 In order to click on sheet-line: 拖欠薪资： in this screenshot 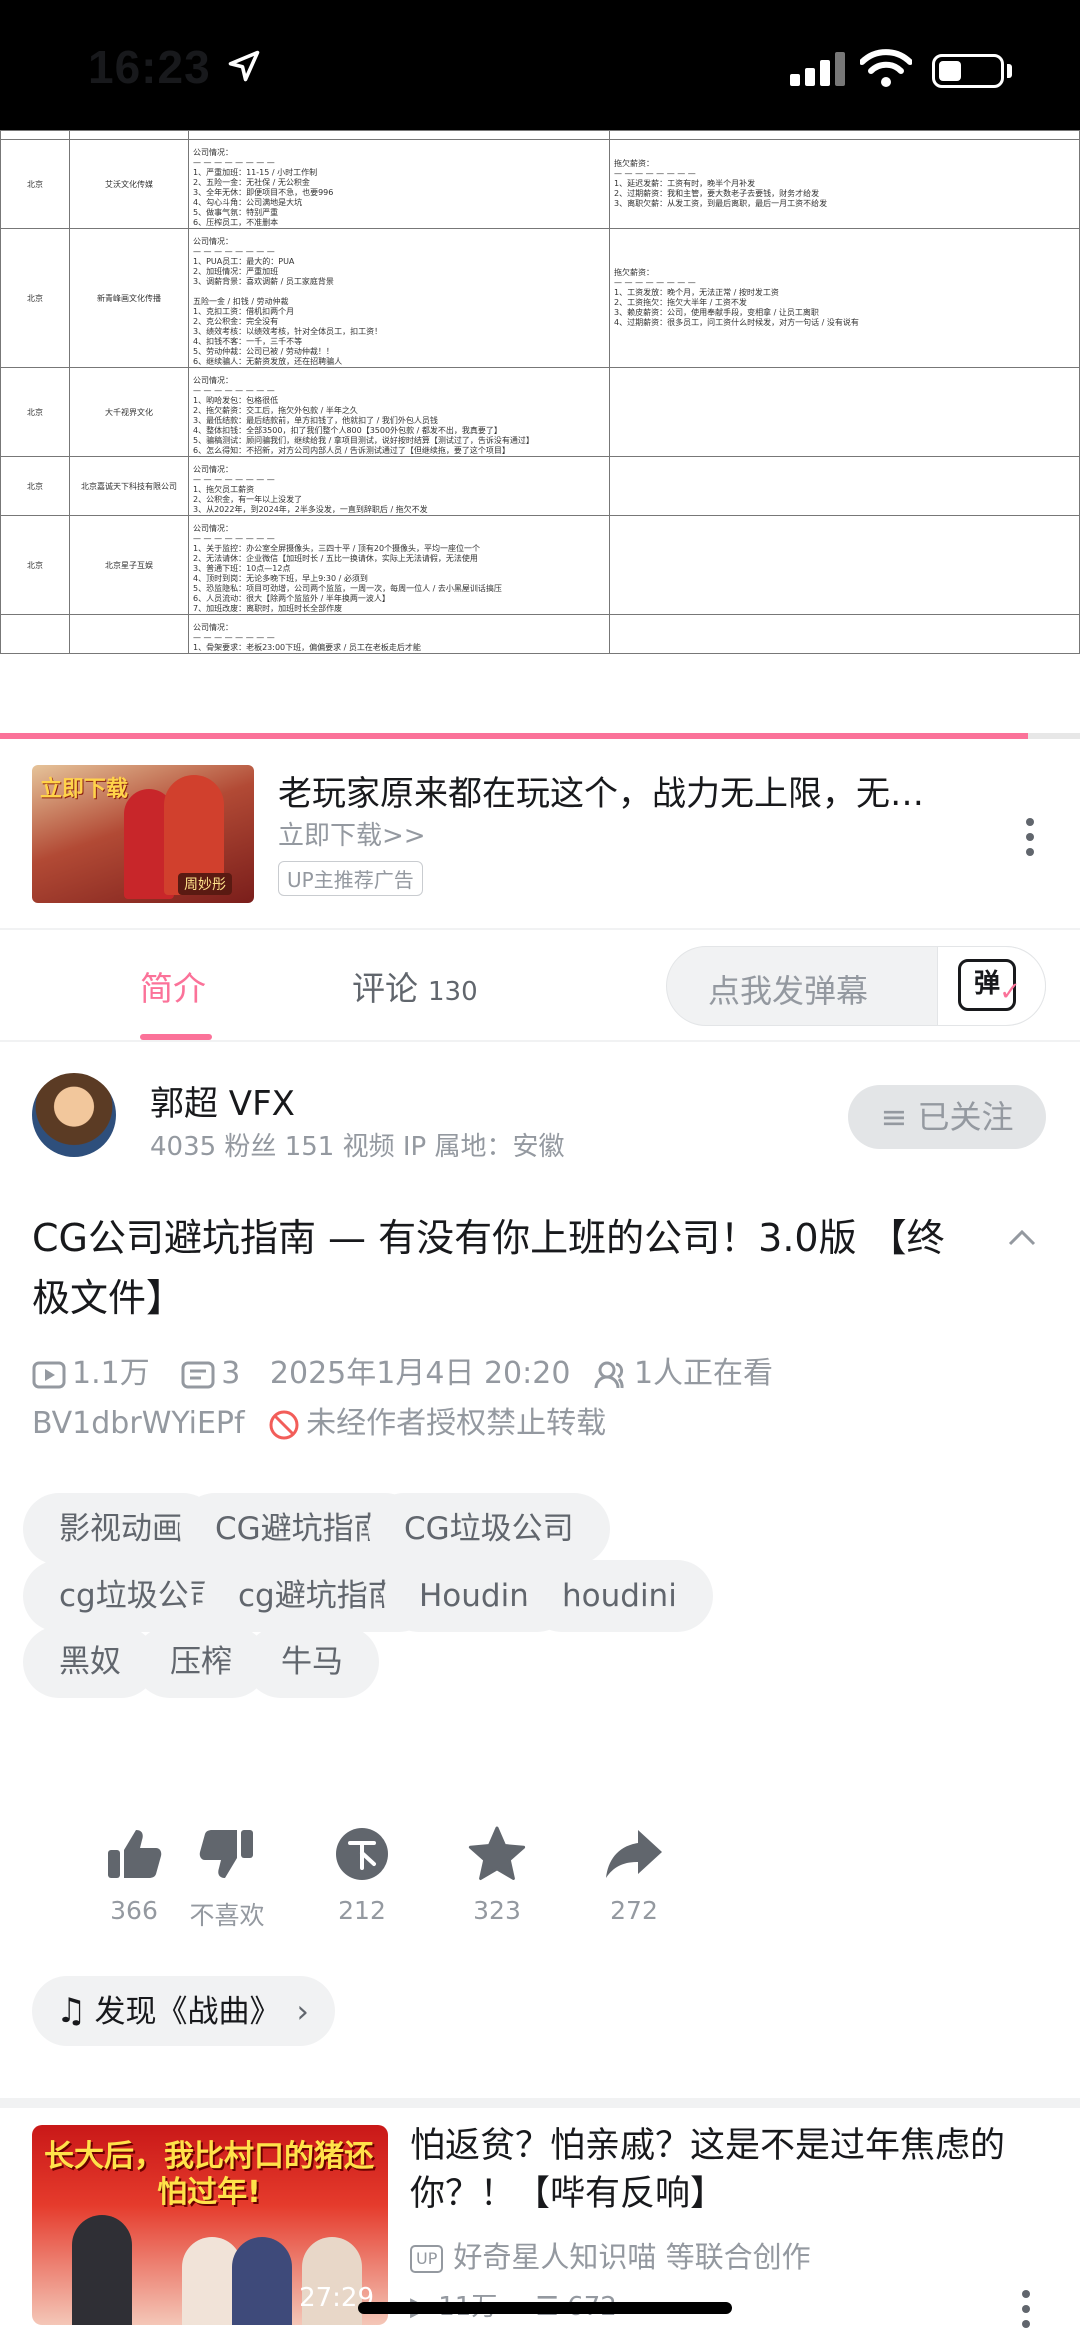, I will do `click(634, 163)`.